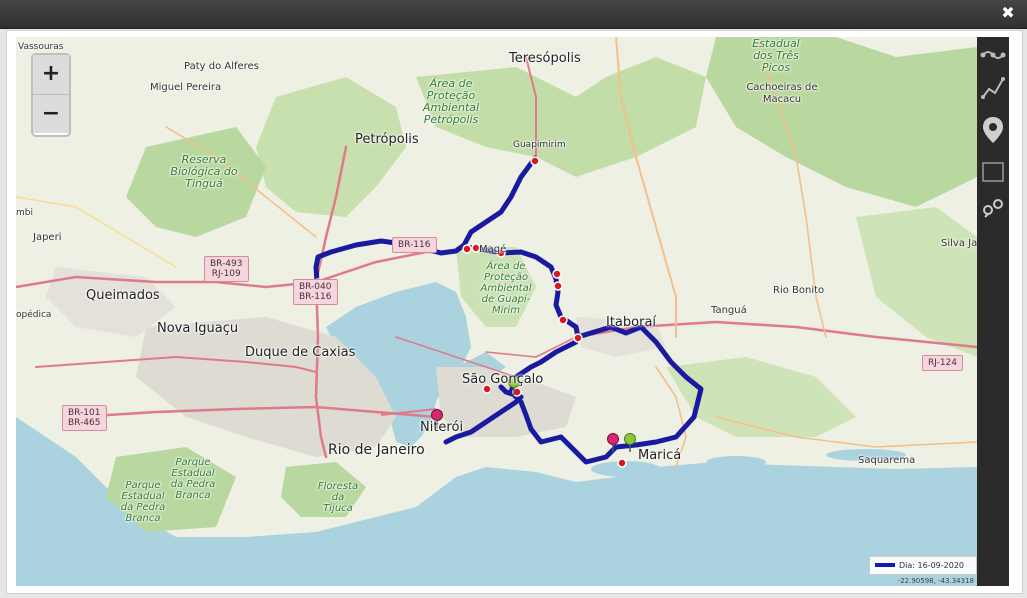  What do you see at coordinates (84, 413) in the screenshot?
I see `shield-line: BR-101` at bounding box center [84, 413].